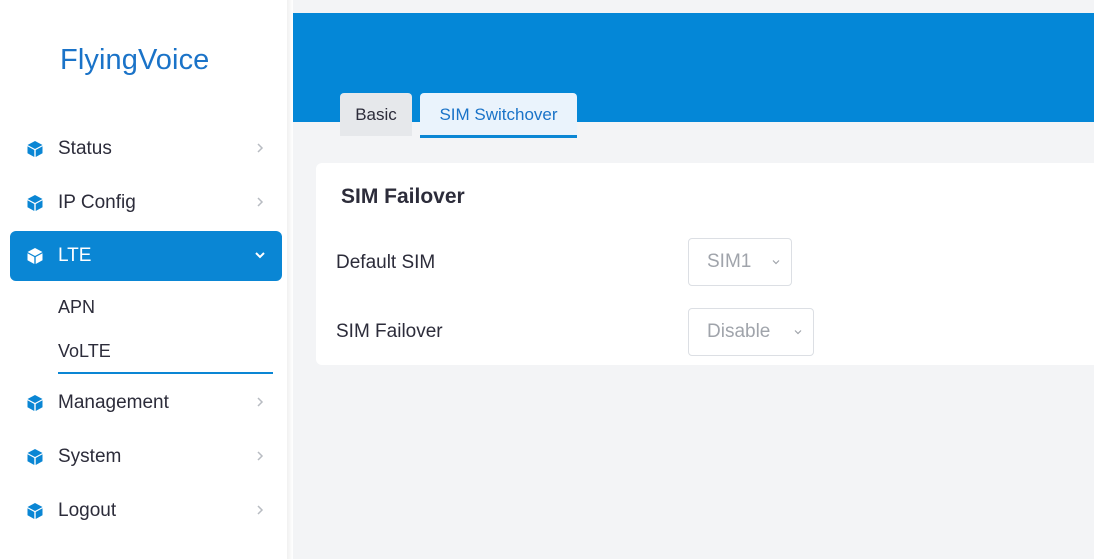  What do you see at coordinates (693, 67) in the screenshot?
I see `header-bar` at bounding box center [693, 67].